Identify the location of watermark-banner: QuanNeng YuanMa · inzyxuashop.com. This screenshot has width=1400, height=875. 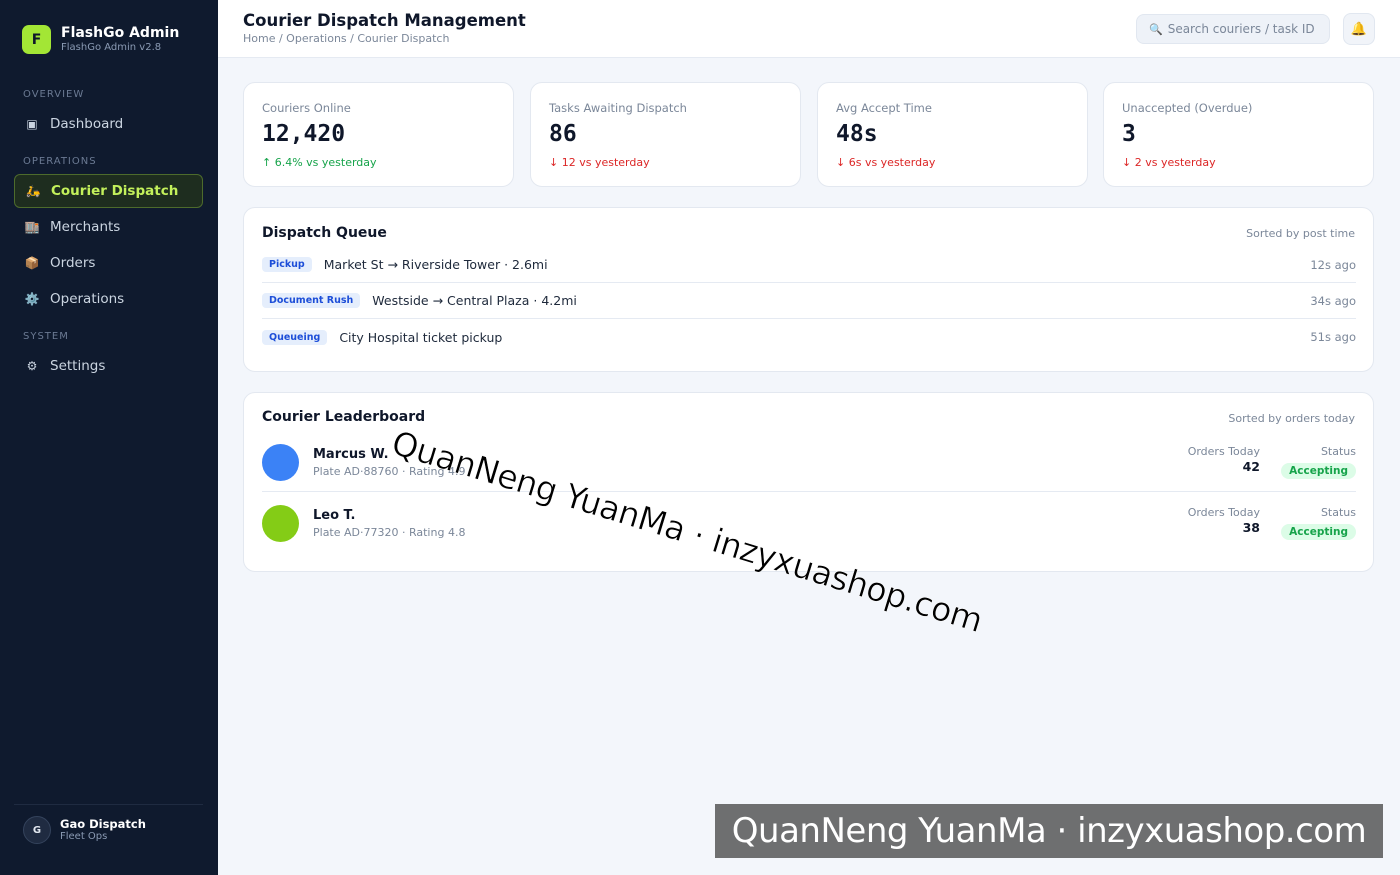
(1049, 831).